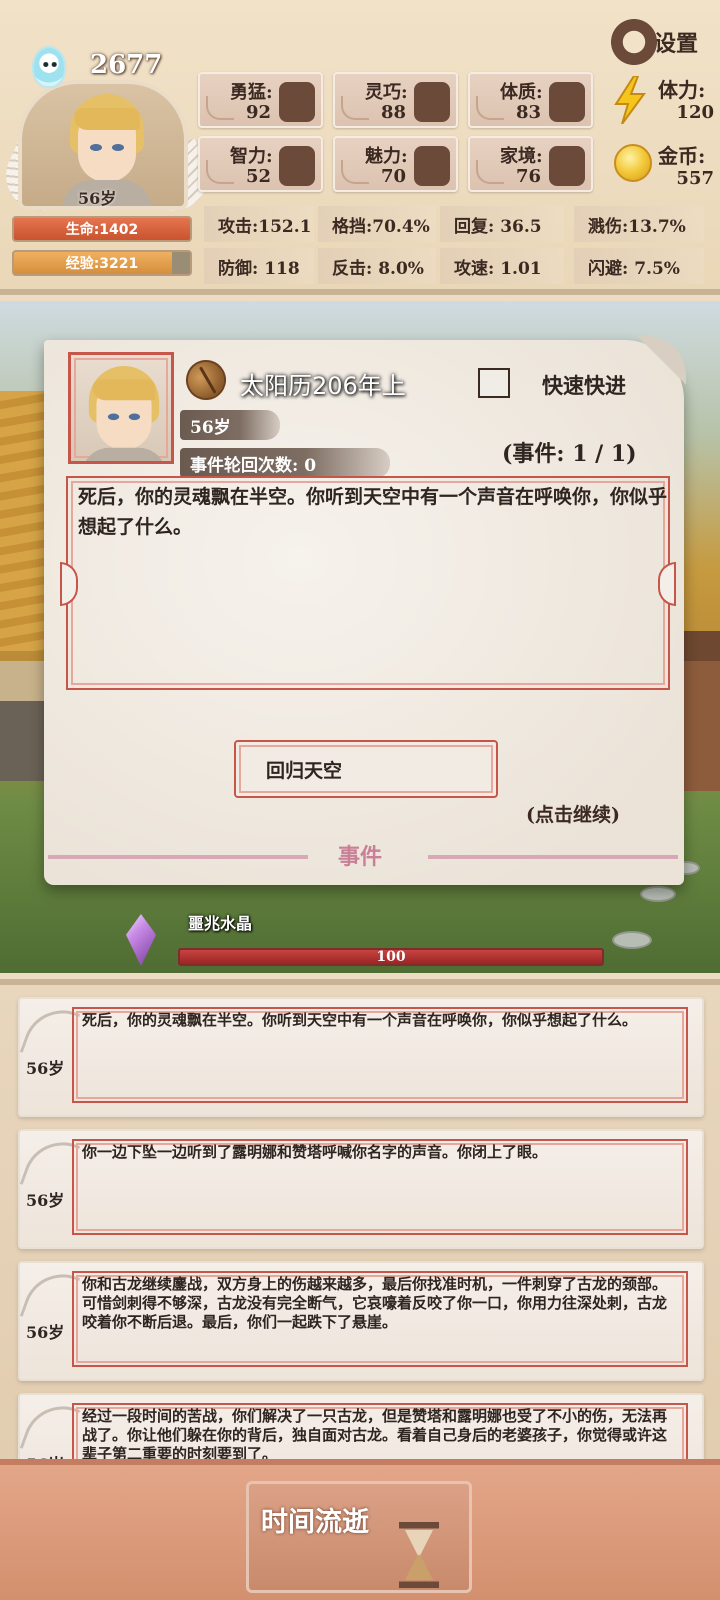 The height and width of the screenshot is (1600, 720). Describe the element at coordinates (432, 102) in the screenshot. I see `hand-icon` at that location.